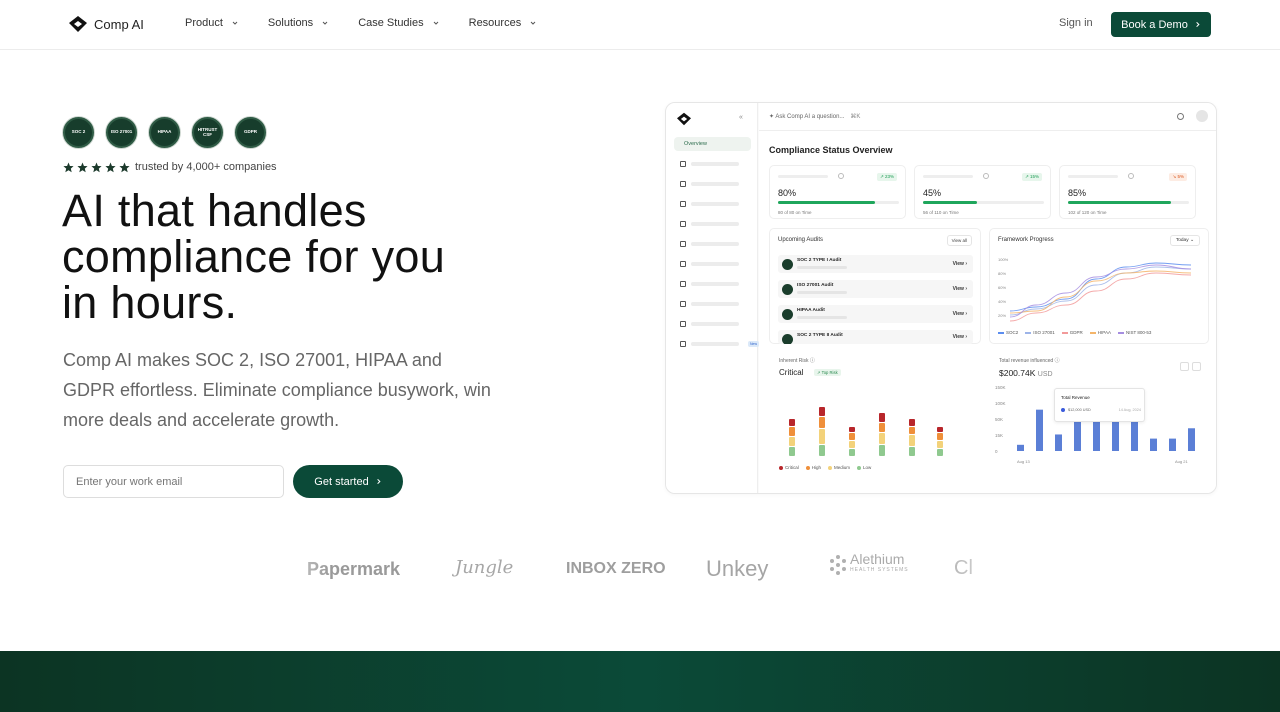 This screenshot has height=712, width=1280. What do you see at coordinates (1002, 287) in the screenshot?
I see `y-tick-label: 60%` at bounding box center [1002, 287].